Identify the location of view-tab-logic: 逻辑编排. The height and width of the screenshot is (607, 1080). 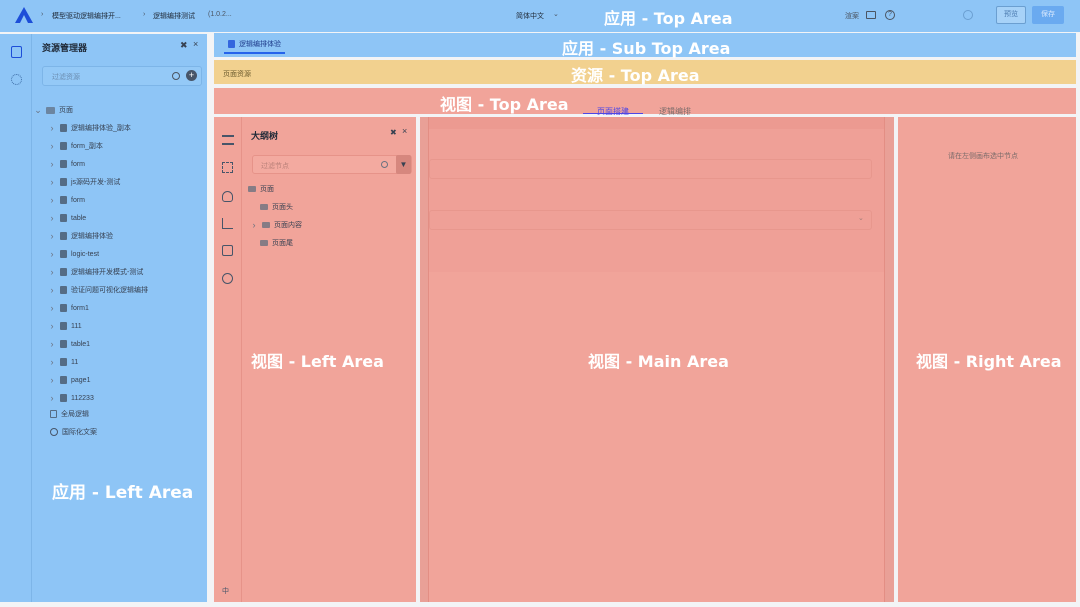
(675, 108).